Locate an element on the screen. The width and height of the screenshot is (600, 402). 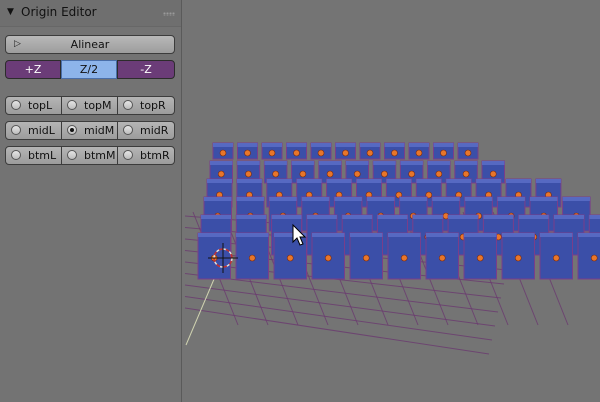
dropdown-arrow-icon: ▷ is located at coordinates (17, 44).